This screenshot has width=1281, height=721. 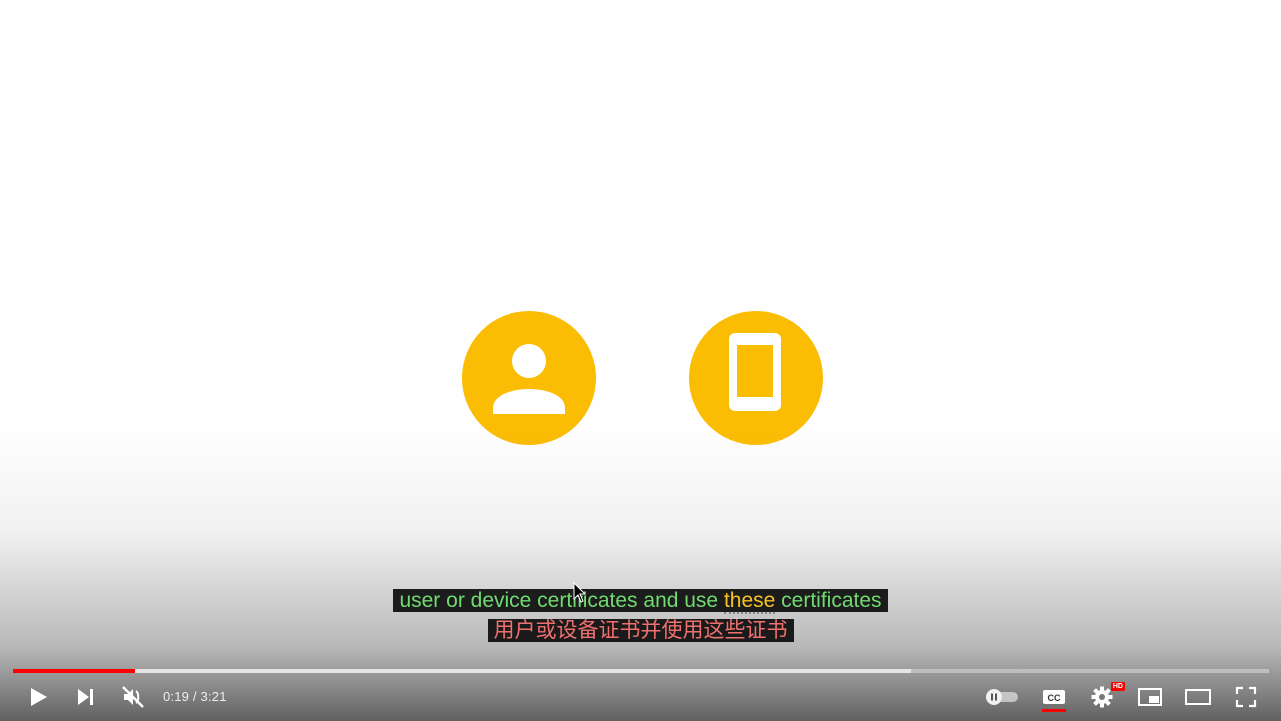 What do you see at coordinates (749, 601) in the screenshot?
I see `subtitle-highlight-word: these` at bounding box center [749, 601].